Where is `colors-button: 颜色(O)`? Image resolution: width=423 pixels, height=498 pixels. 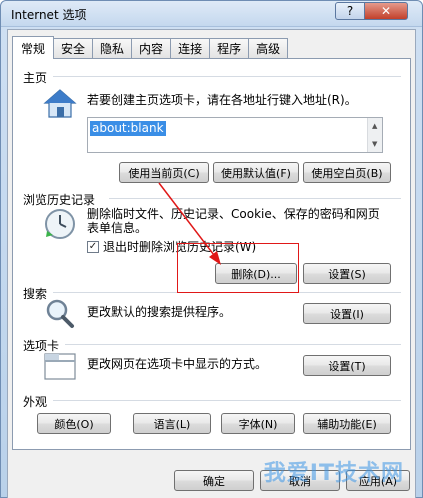
colors-button: 颜色(O) is located at coordinates (74, 423).